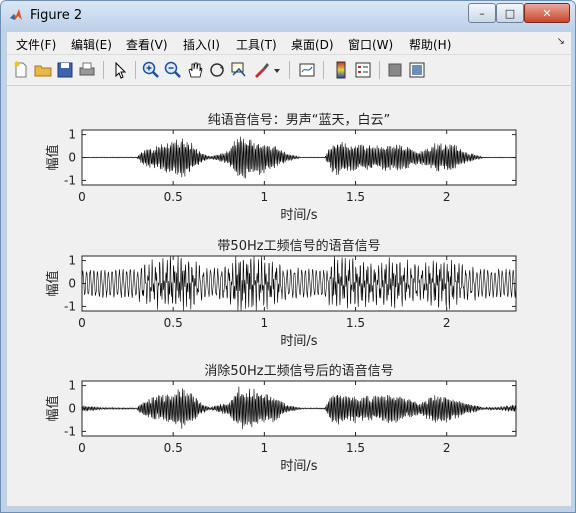 This screenshot has height=513, width=576. What do you see at coordinates (21, 70) in the screenshot?
I see `new-figure-icon` at bounding box center [21, 70].